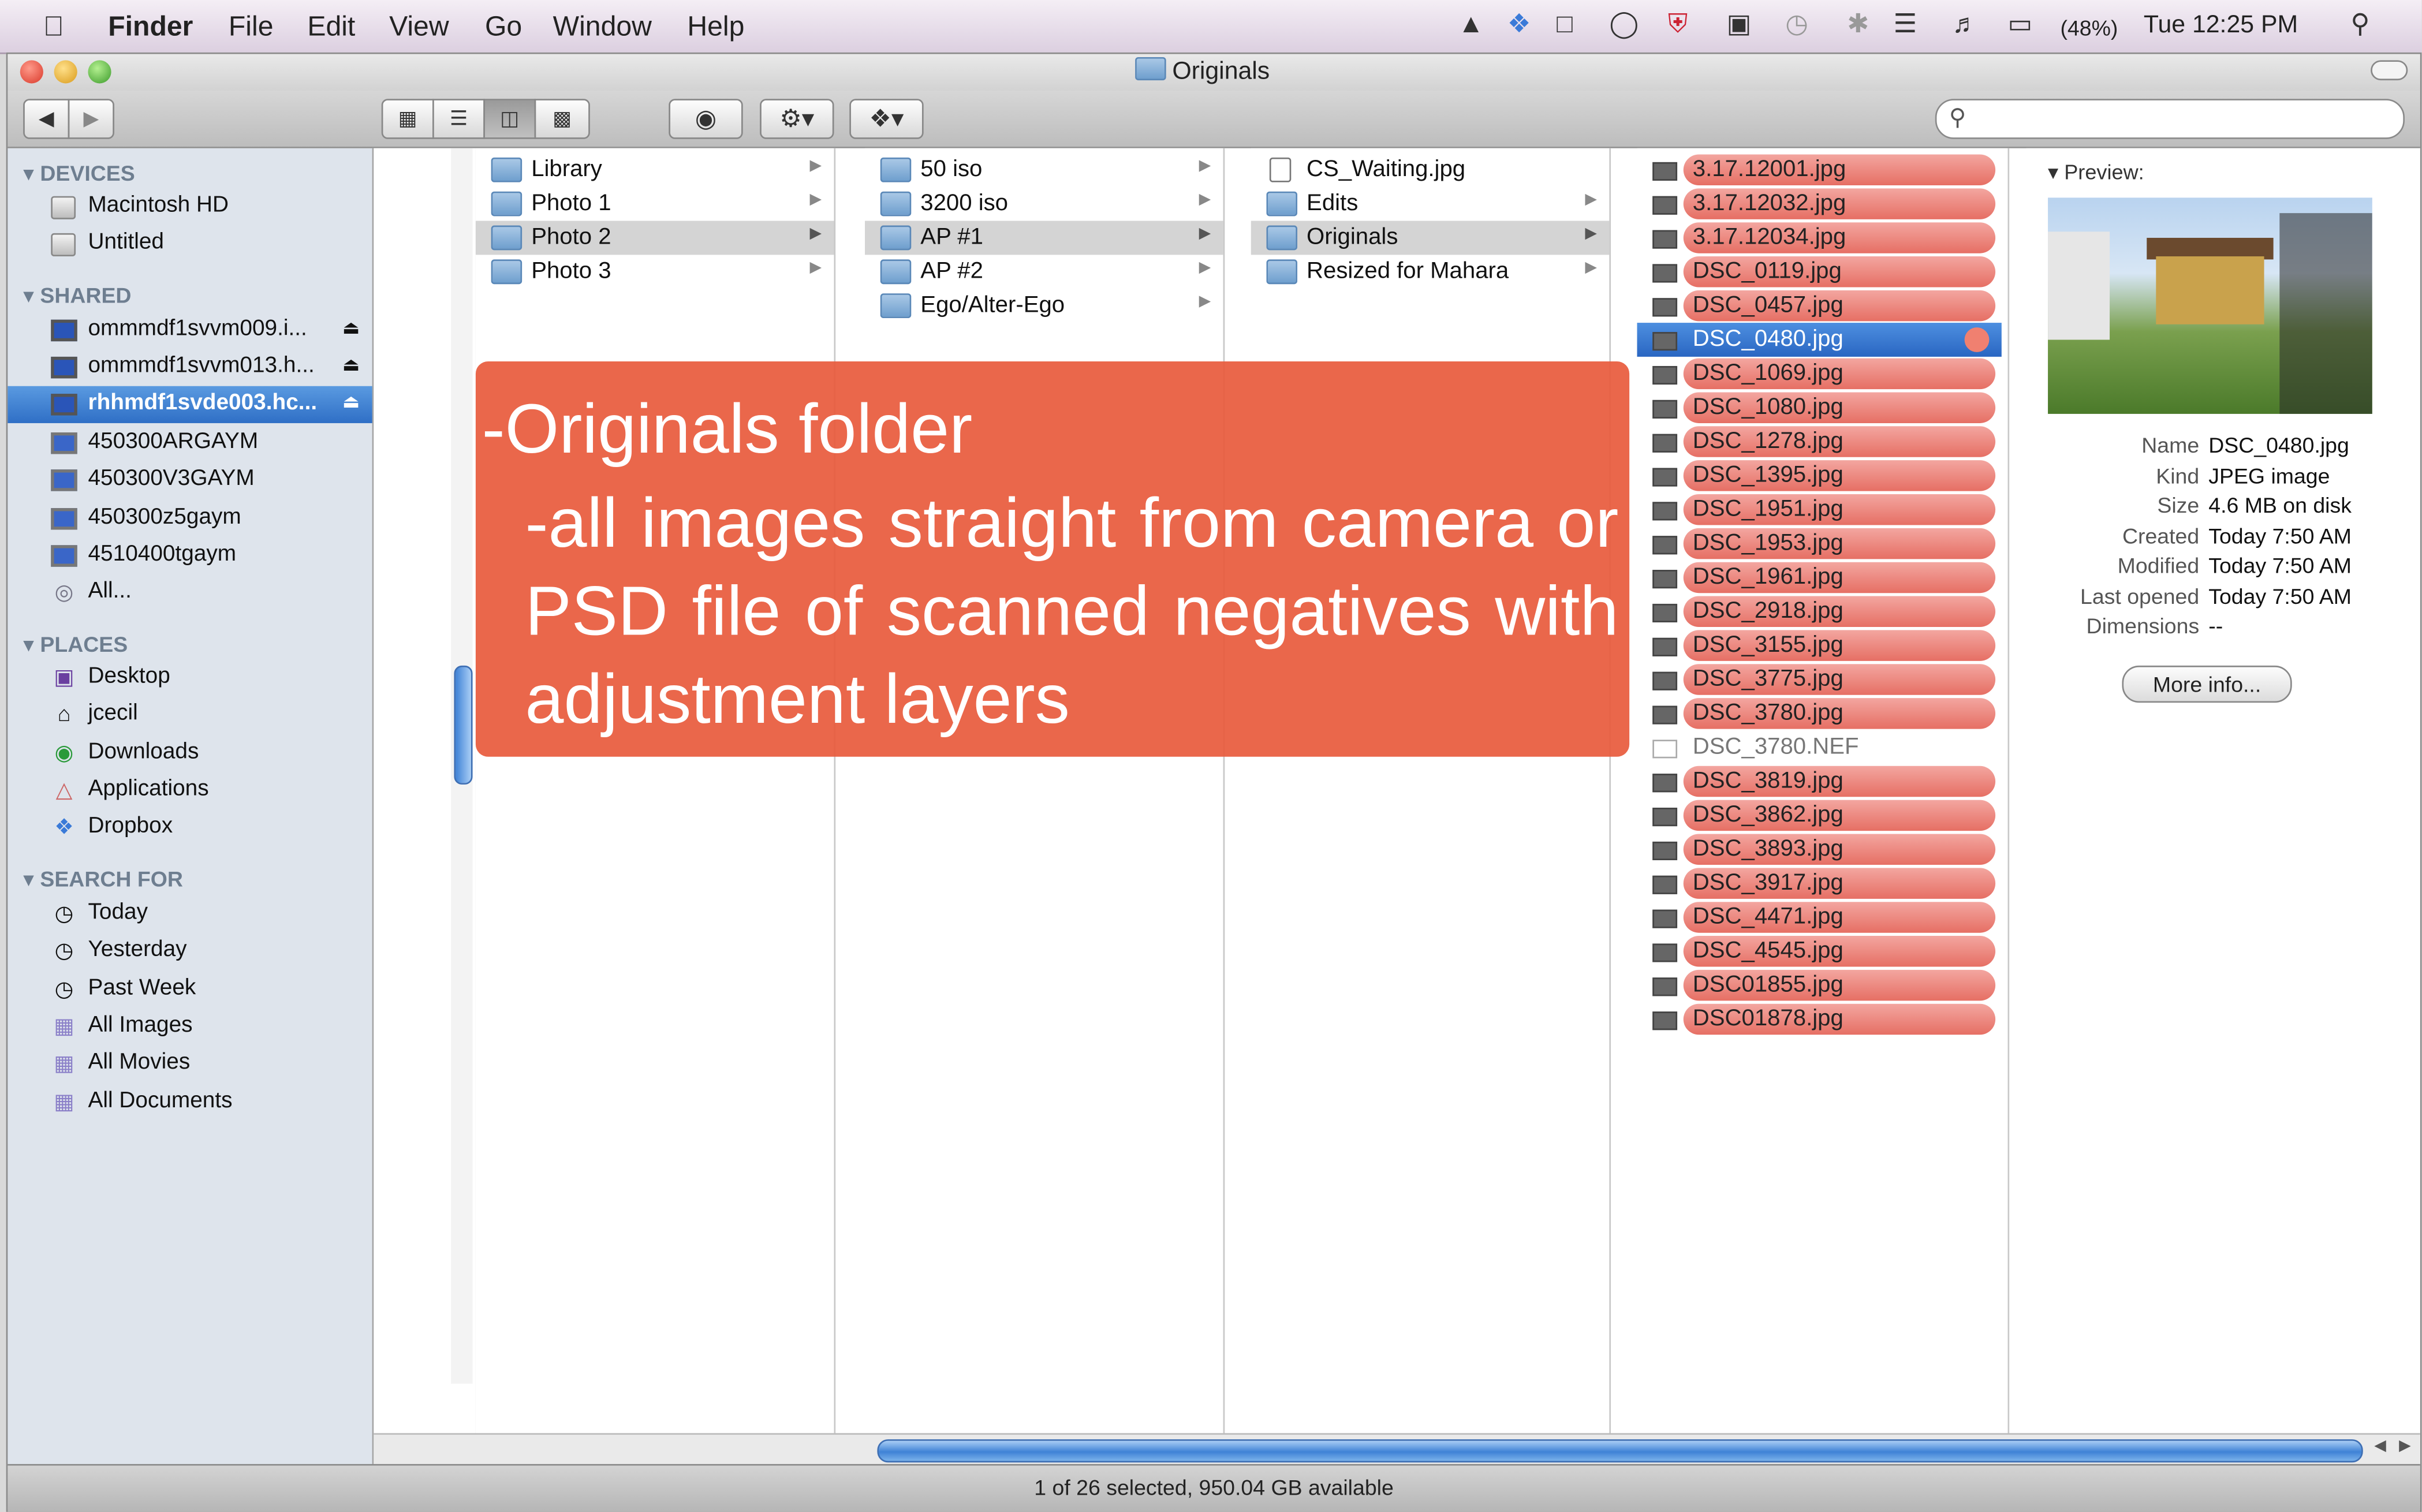 The width and height of the screenshot is (2422, 1512). What do you see at coordinates (463, 725) in the screenshot?
I see `vertical-scroll-thumb` at bounding box center [463, 725].